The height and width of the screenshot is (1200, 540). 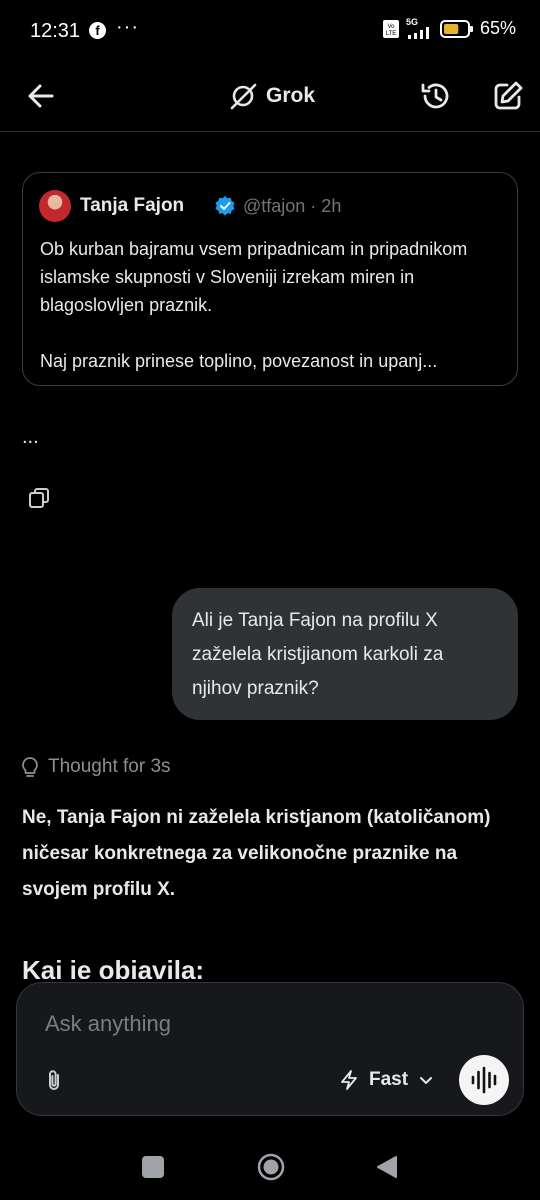 I want to click on author-name: Tanja Fajon, so click(x=132, y=205).